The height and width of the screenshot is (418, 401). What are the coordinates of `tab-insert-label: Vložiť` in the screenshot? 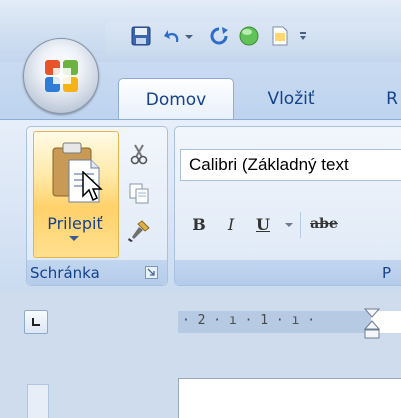 It's located at (291, 99).